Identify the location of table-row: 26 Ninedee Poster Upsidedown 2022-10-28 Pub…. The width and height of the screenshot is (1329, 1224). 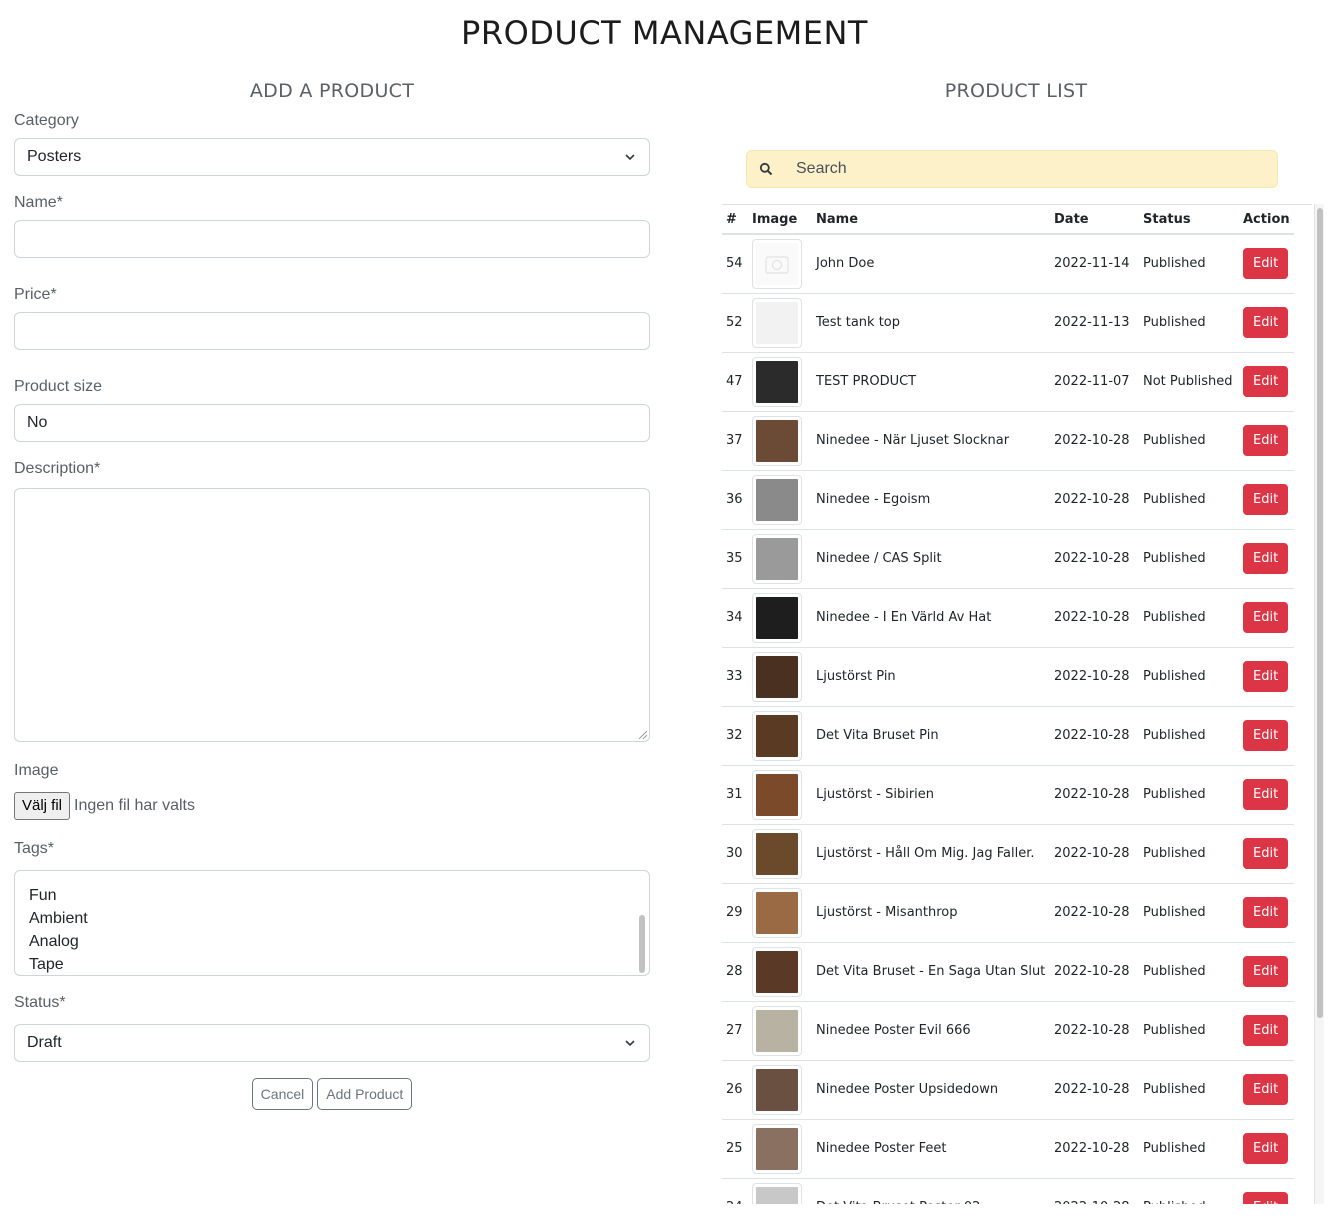
(1008, 1090).